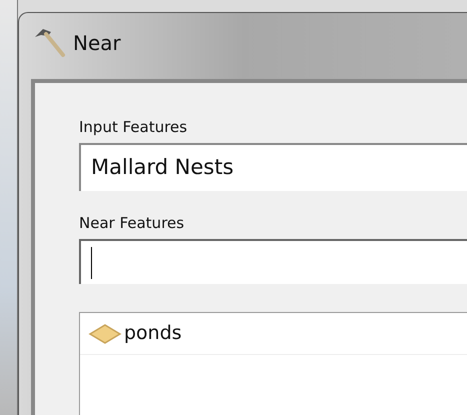  I want to click on field-label: Near Features, so click(132, 223).